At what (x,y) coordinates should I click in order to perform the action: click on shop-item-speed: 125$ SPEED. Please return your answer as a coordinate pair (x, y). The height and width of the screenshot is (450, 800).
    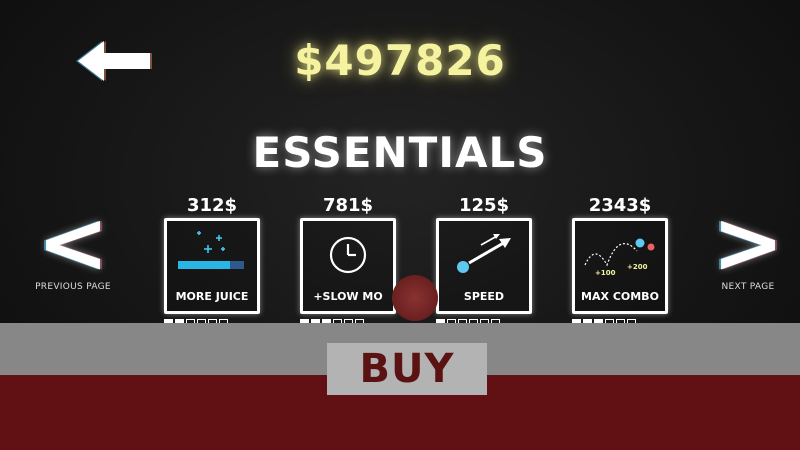
    Looking at the image, I should click on (484, 262).